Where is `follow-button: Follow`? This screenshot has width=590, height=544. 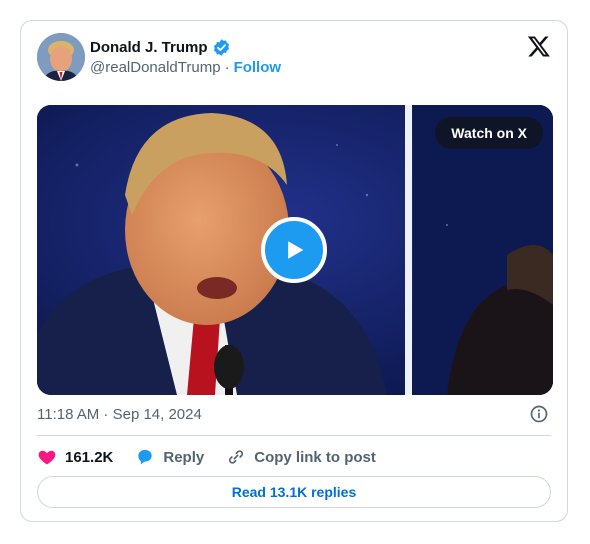 follow-button: Follow is located at coordinates (258, 67).